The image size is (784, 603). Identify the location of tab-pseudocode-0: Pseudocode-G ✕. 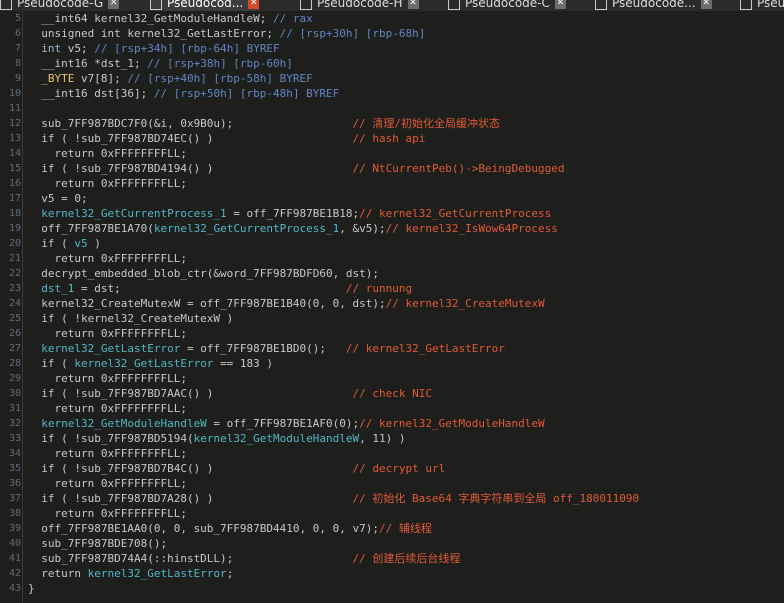
(60, 5).